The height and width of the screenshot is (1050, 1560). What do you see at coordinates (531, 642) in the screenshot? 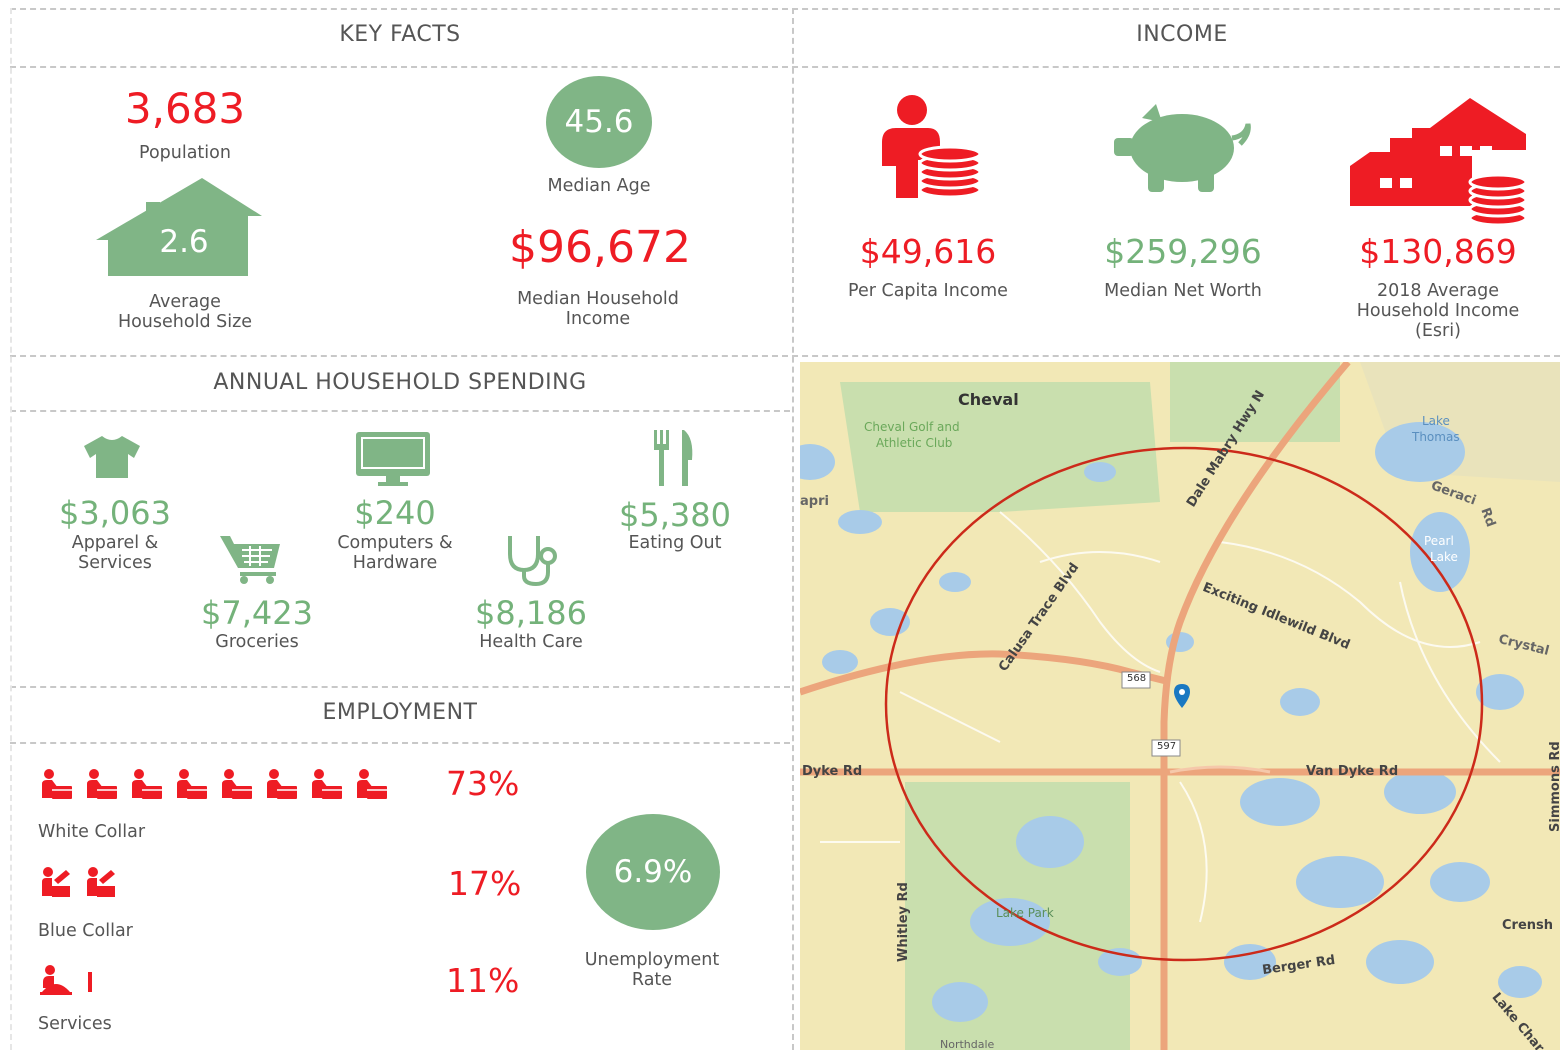
I see `health-care-label: Health Care` at bounding box center [531, 642].